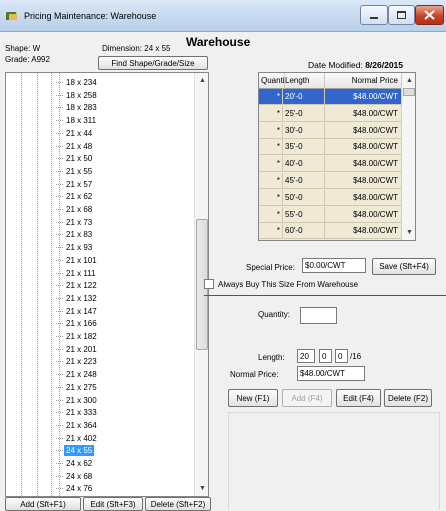 The width and height of the screenshot is (446, 511). What do you see at coordinates (74, 196) in the screenshot?
I see `tree-item: 21 x 62` at bounding box center [74, 196].